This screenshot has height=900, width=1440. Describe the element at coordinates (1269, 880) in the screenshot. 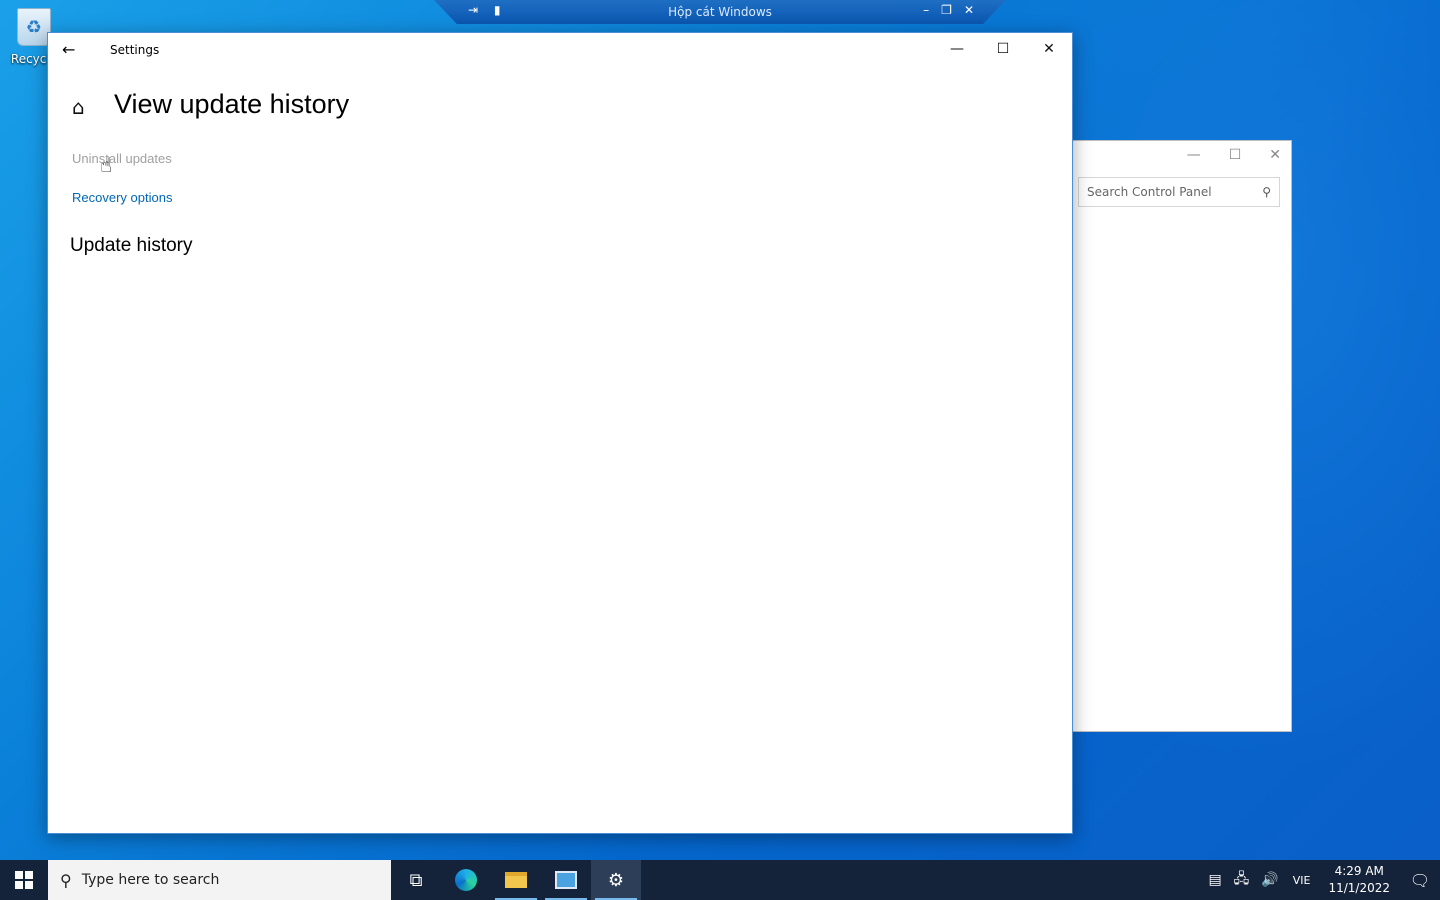

I see `volume-icon: 🔊` at that location.